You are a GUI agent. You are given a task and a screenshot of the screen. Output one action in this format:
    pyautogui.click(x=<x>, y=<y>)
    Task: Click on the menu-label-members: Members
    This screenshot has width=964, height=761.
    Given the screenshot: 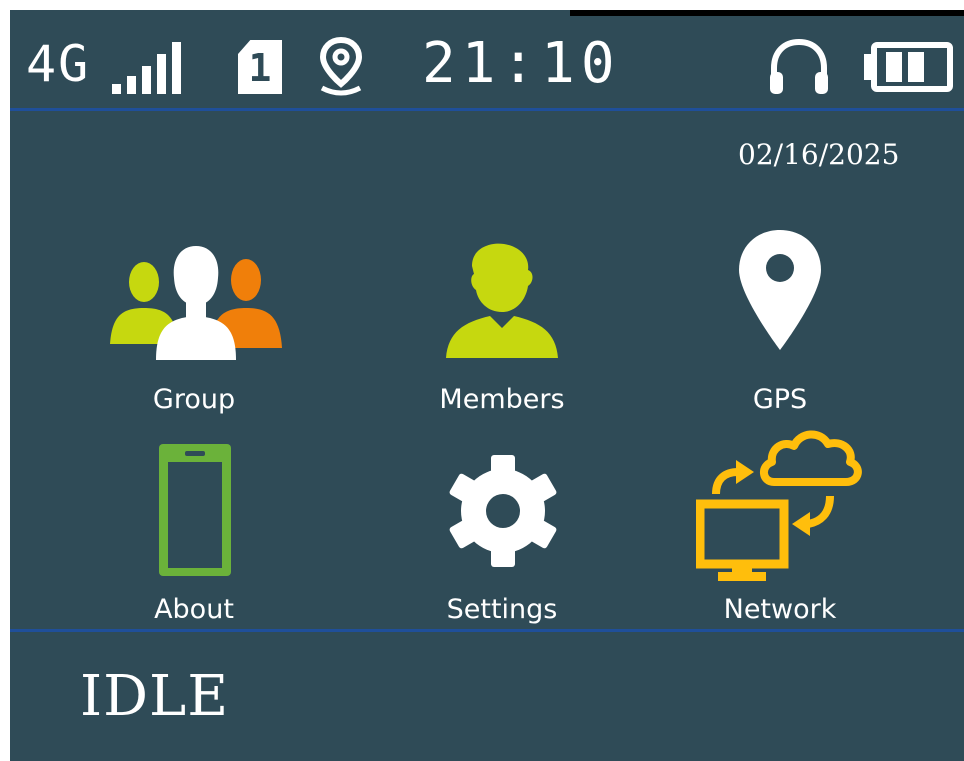 What is the action you would take?
    pyautogui.click(x=502, y=399)
    